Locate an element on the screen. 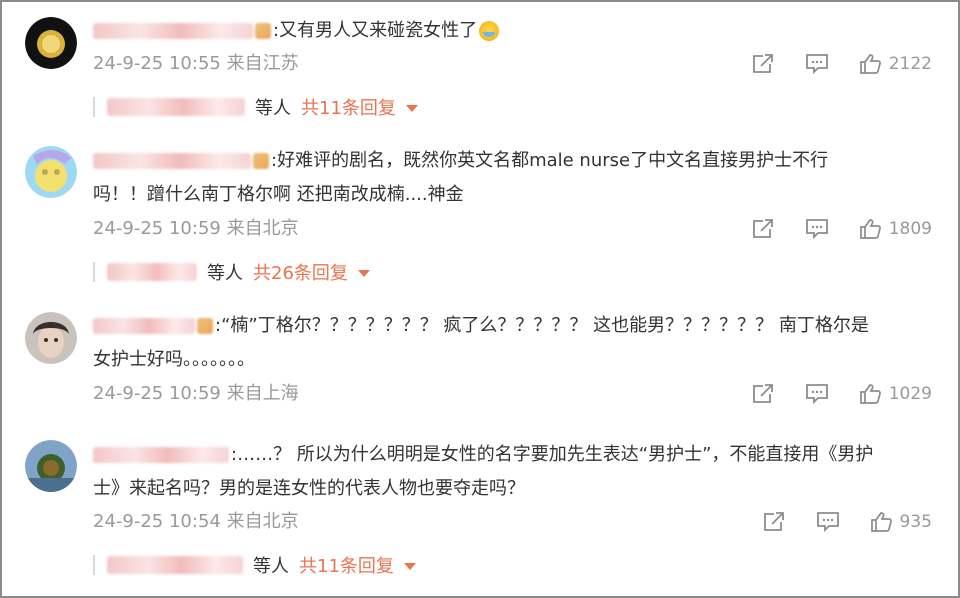 This screenshot has height=598, width=960. comment-text-line-1: :“楠”丁格尔？？？？？？？ 疯了么？？？？？ 这也能男？？？？？？ 南丁格尔是 is located at coordinates (512, 326).